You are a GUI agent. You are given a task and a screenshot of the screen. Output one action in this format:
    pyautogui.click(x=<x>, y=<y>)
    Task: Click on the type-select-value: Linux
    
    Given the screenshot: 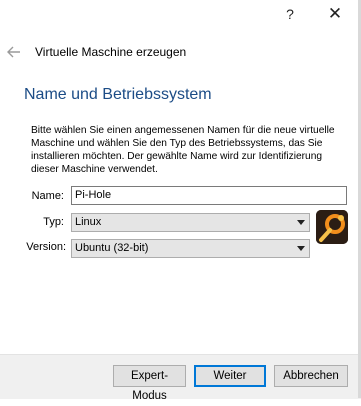 What is the action you would take?
    pyautogui.click(x=88, y=222)
    